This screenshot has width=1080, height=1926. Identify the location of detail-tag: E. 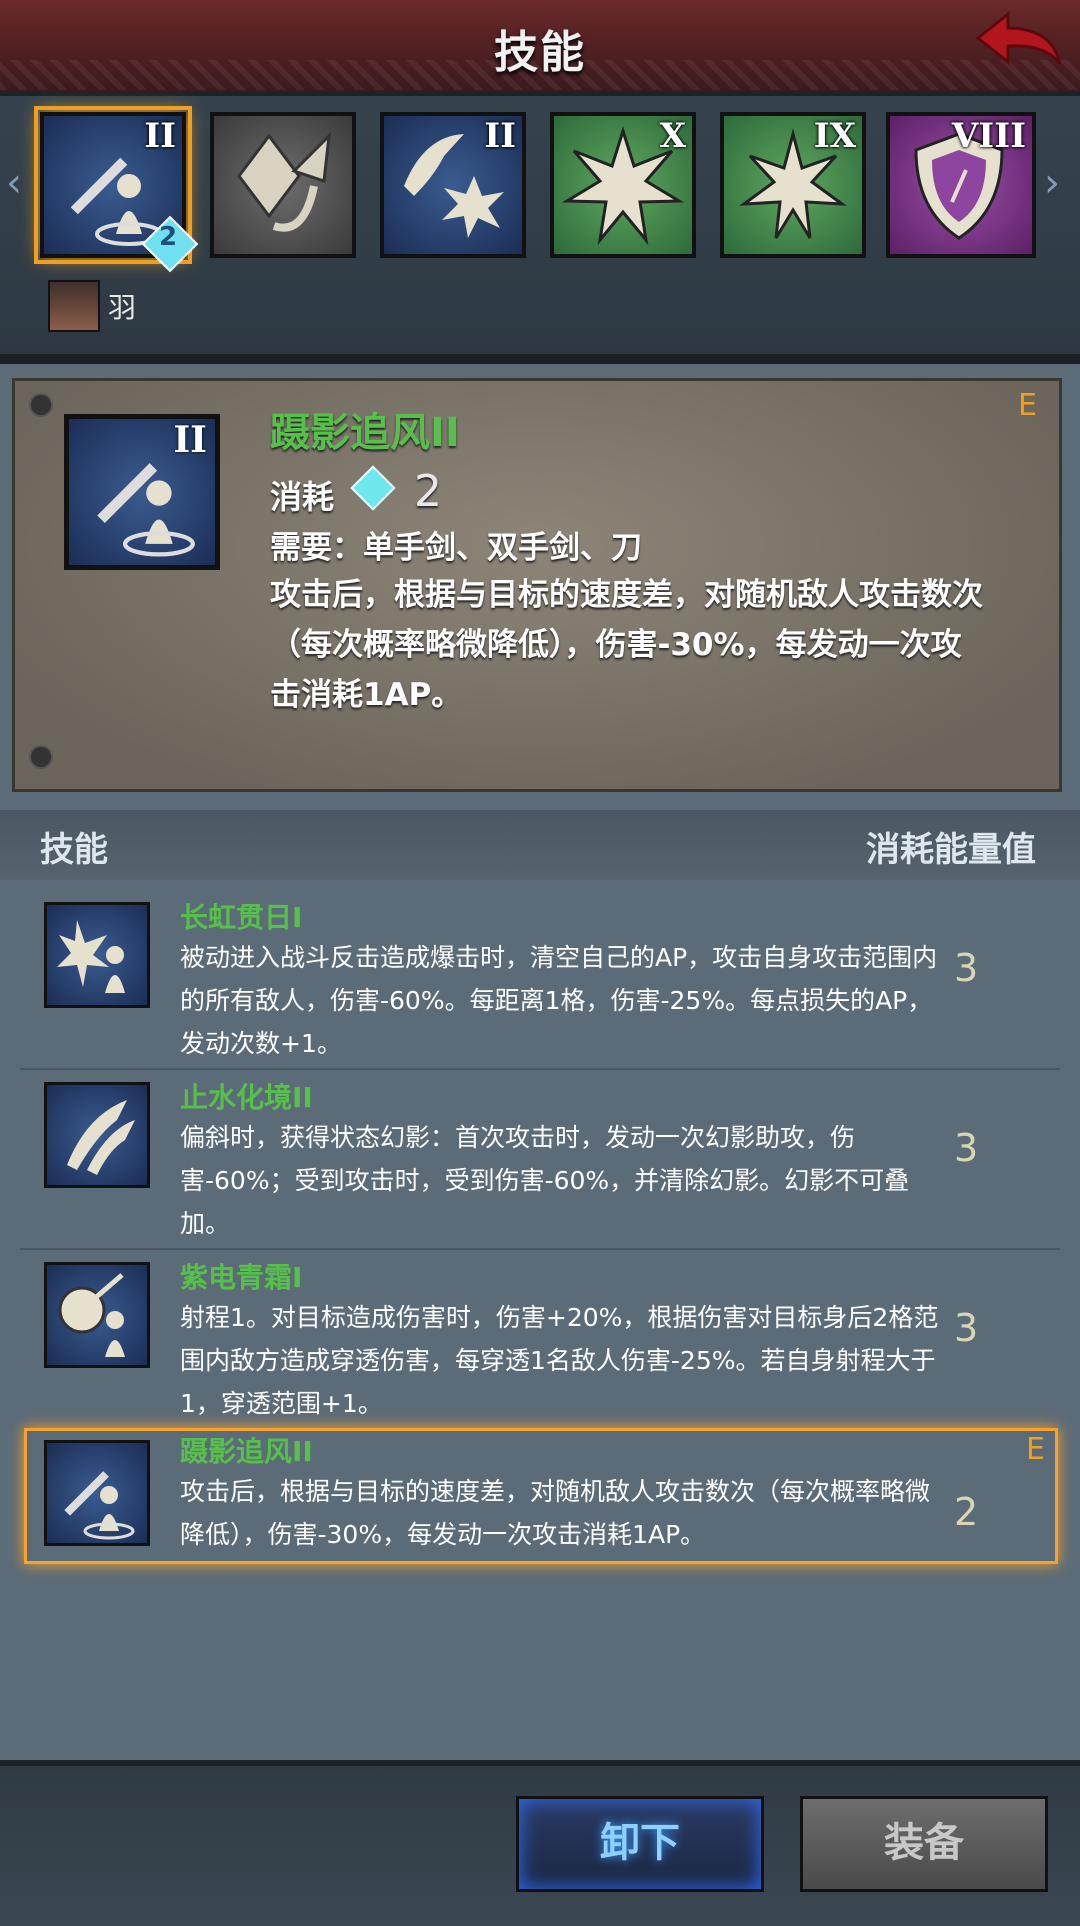
(1027, 405).